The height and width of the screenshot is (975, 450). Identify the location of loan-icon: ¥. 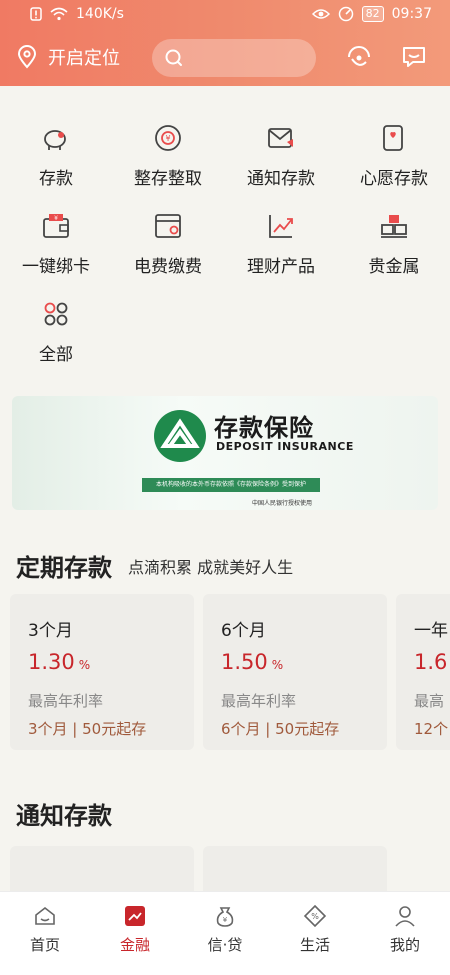
(225, 917).